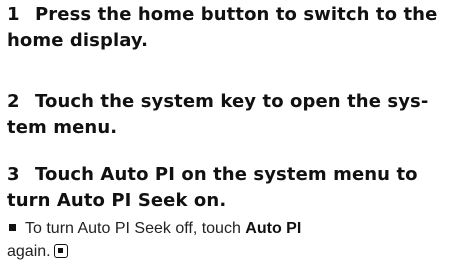 The image size is (453, 264). I want to click on note-bold-text: Auto PI, so click(273, 228).